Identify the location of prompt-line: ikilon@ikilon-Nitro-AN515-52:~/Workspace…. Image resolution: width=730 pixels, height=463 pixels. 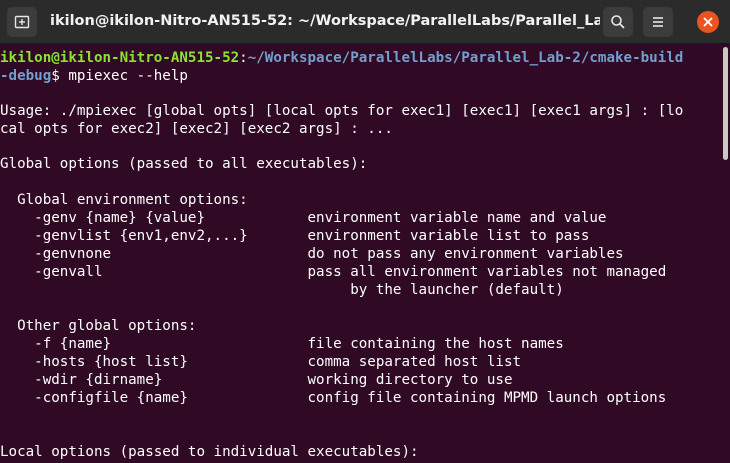
(341, 58).